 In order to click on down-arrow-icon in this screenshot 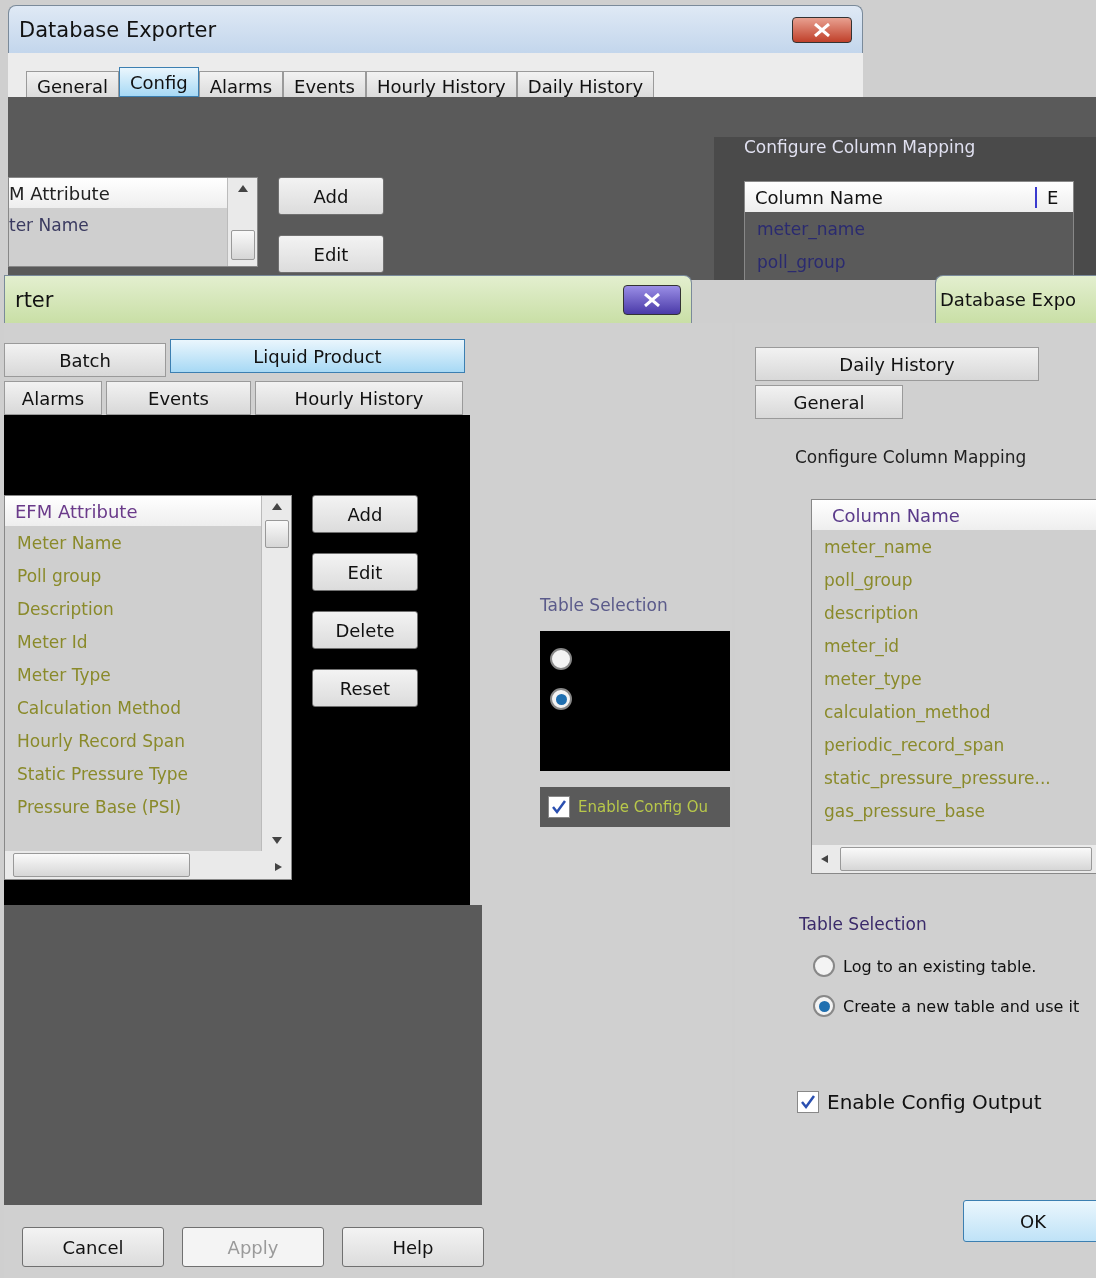, I will do `click(276, 841)`.